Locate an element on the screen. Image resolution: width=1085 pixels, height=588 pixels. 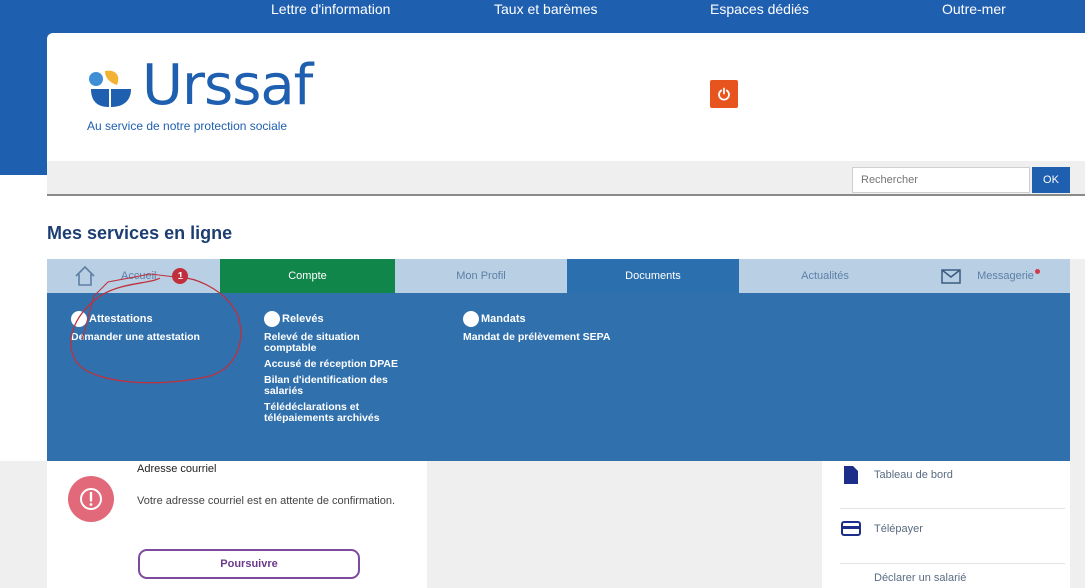
quick-link-declarer-salarie: Déclarer un salarié is located at coordinates (903, 578).